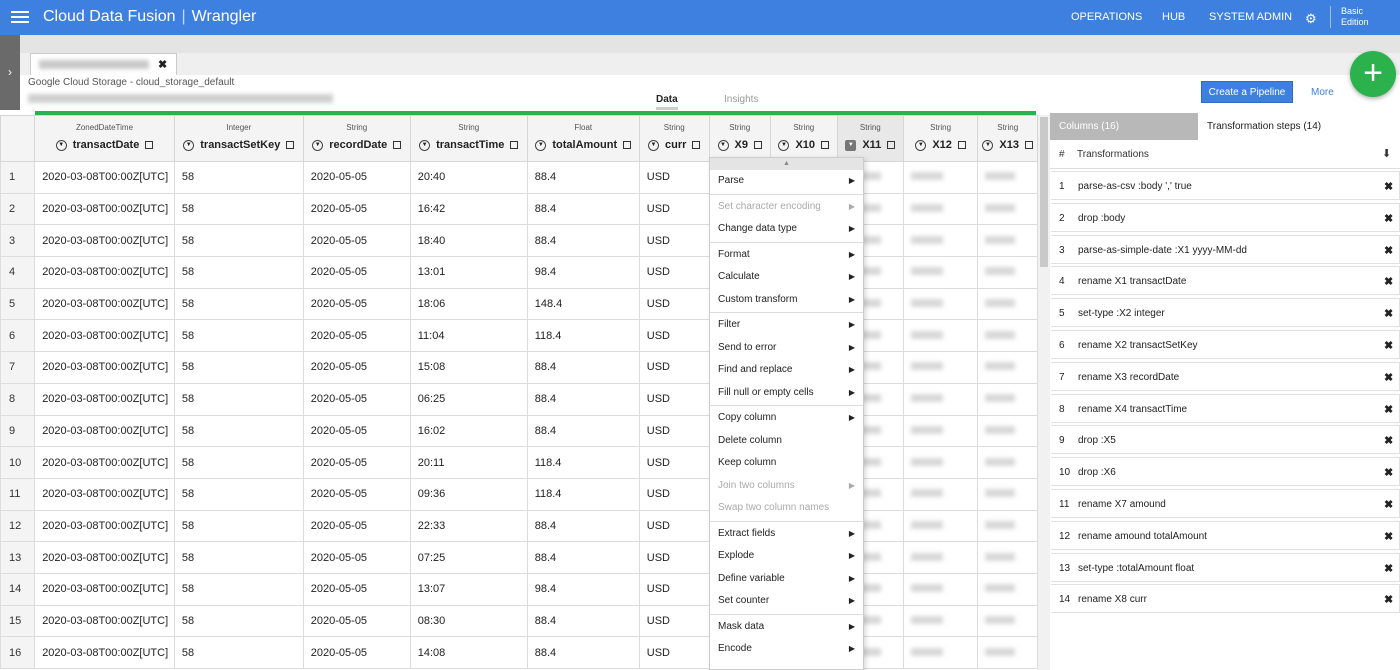  What do you see at coordinates (1225, 503) in the screenshot?
I see `transformation-step: 11 rename X7 amound ✖` at bounding box center [1225, 503].